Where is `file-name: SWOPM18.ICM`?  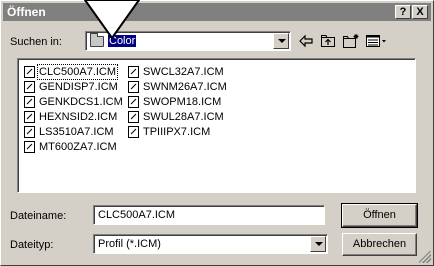 file-name: SWOPM18.ICM is located at coordinates (182, 102).